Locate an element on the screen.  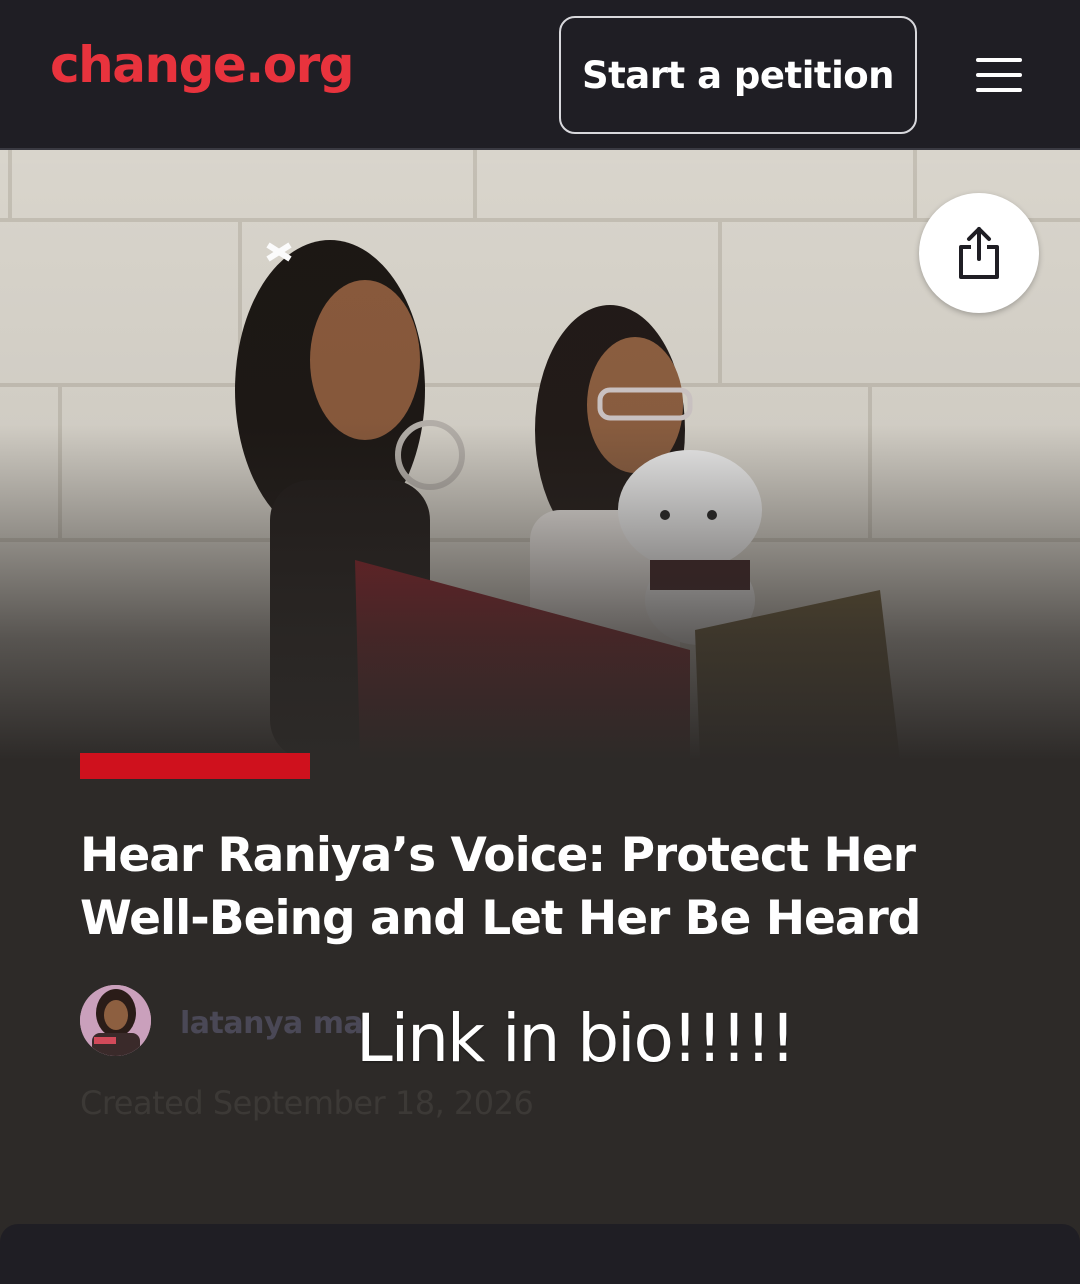
top-navigation-bar: change.org Start a petition is located at coordinates (540, 75).